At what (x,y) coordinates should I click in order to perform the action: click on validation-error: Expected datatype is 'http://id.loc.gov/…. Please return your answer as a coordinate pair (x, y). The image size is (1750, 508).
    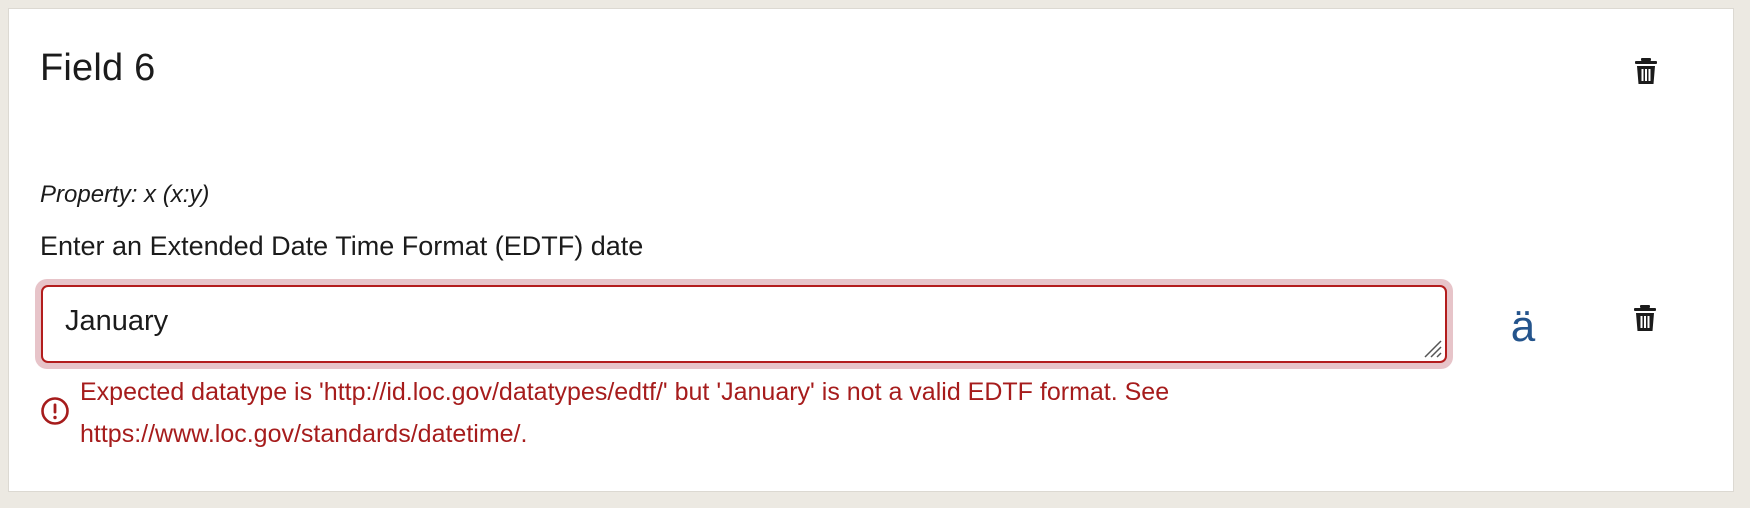
    Looking at the image, I should click on (660, 413).